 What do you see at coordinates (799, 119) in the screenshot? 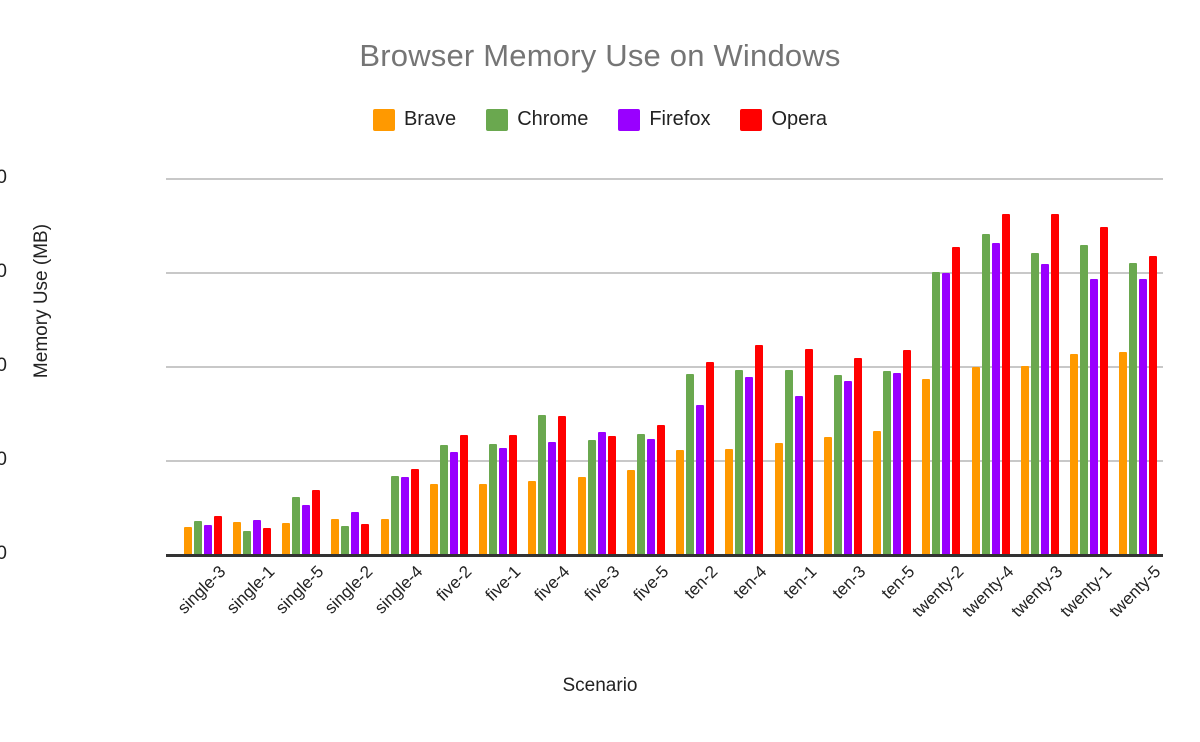
I see `legend-label: Opera` at bounding box center [799, 119].